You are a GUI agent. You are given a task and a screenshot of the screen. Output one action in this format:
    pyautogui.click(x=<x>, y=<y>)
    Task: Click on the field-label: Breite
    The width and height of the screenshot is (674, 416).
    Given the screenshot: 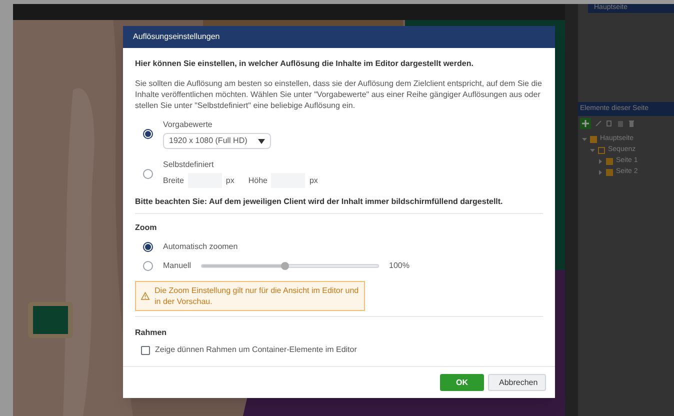 What is the action you would take?
    pyautogui.click(x=173, y=180)
    